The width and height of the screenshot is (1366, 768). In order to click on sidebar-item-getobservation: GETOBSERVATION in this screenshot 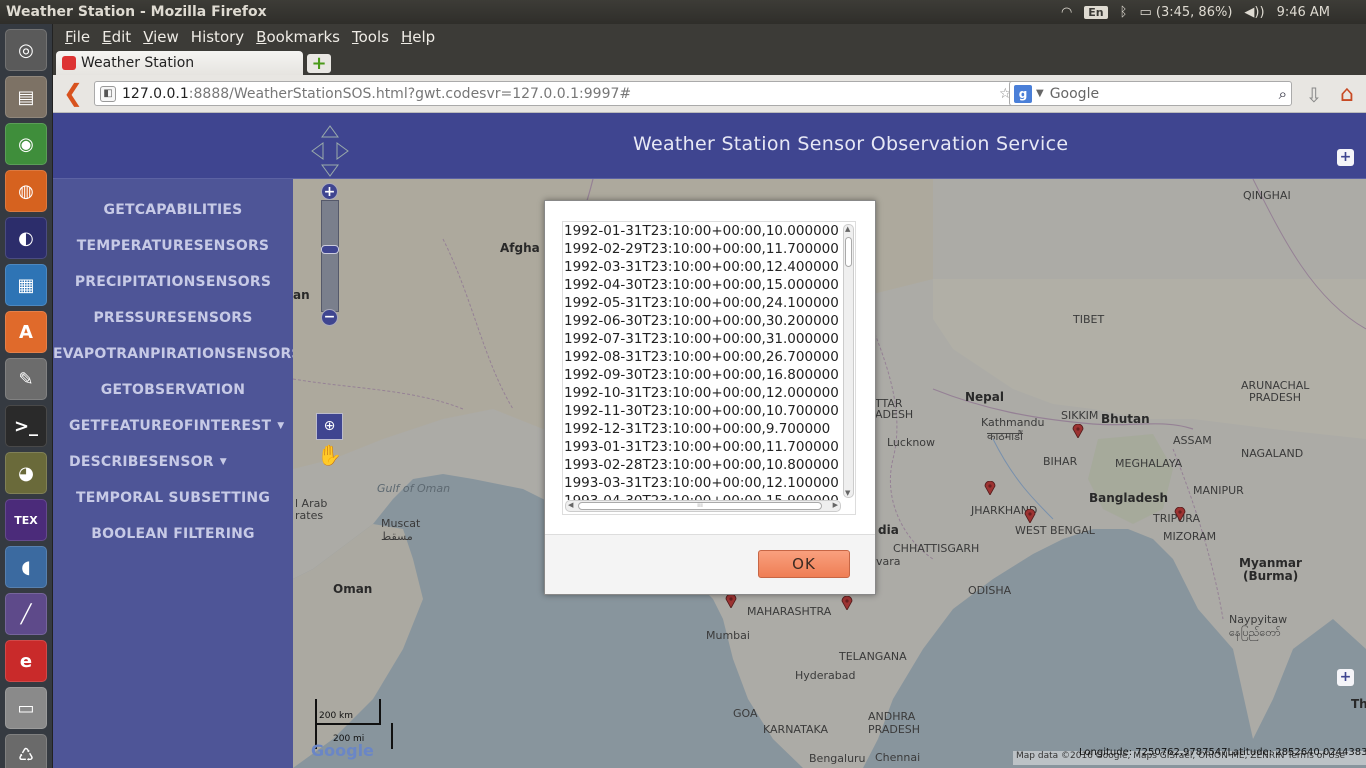, I will do `click(173, 390)`.